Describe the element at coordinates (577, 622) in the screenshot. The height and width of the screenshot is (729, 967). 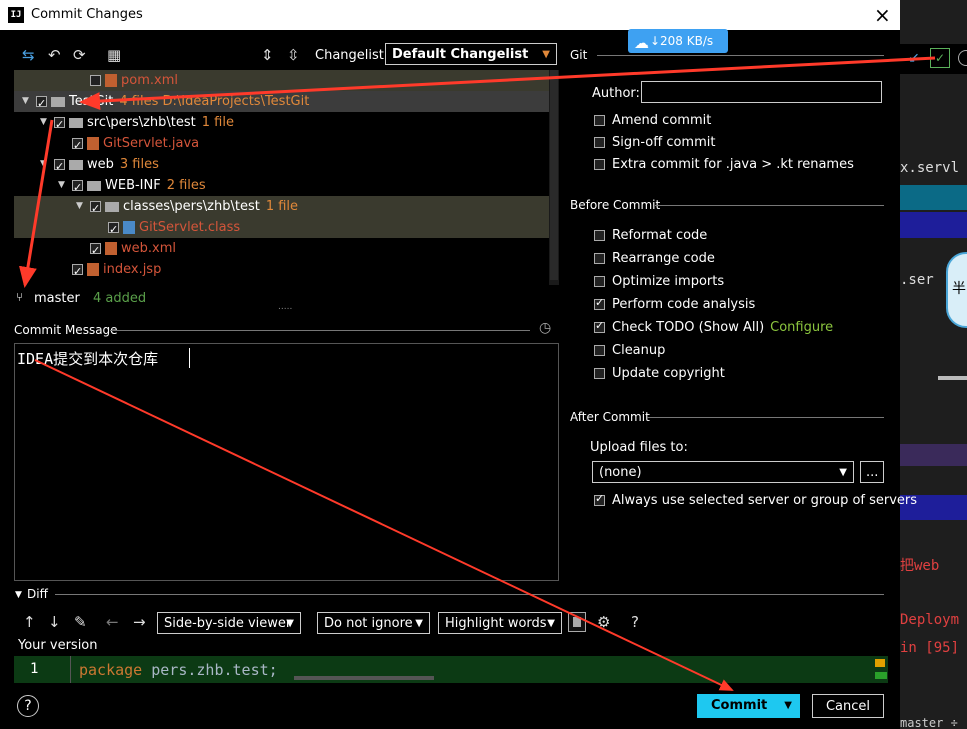
I see `sync-scroll-icon` at that location.